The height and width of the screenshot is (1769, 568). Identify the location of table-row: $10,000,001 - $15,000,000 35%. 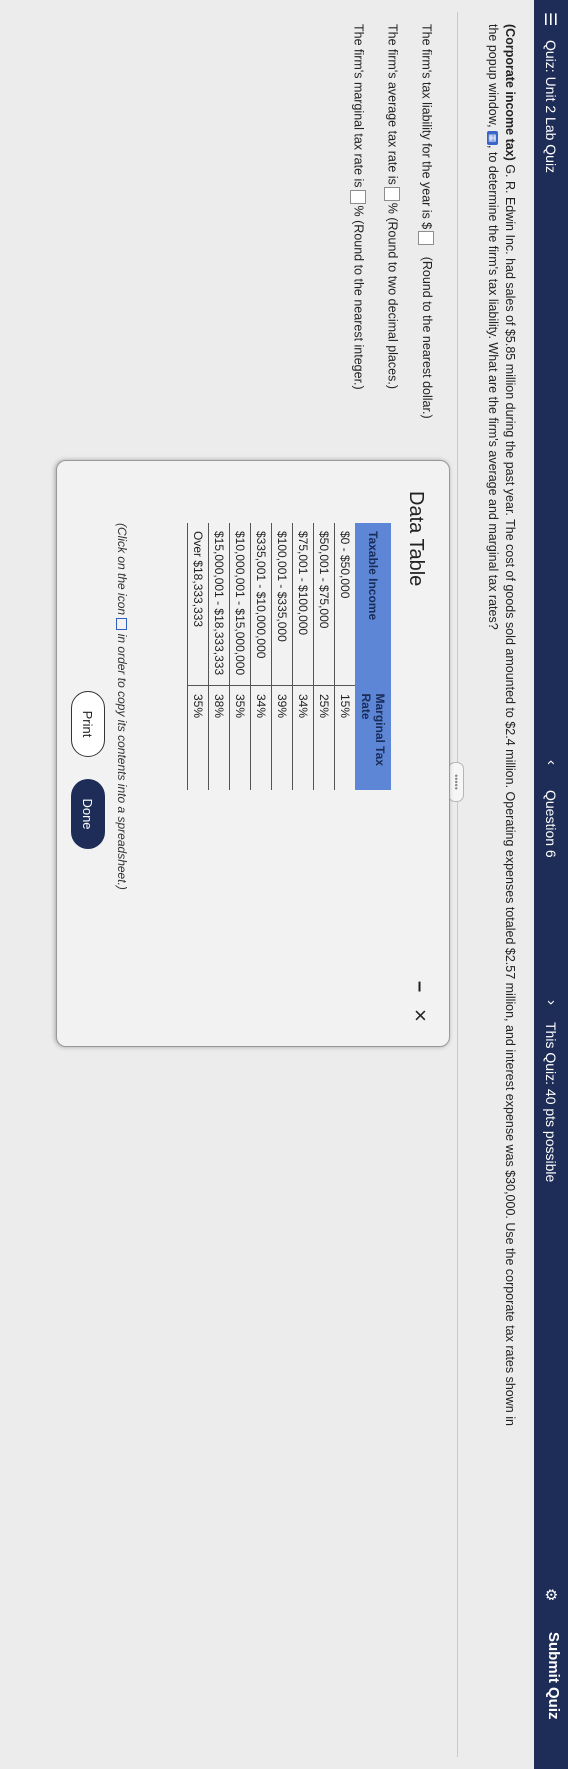
(240, 656).